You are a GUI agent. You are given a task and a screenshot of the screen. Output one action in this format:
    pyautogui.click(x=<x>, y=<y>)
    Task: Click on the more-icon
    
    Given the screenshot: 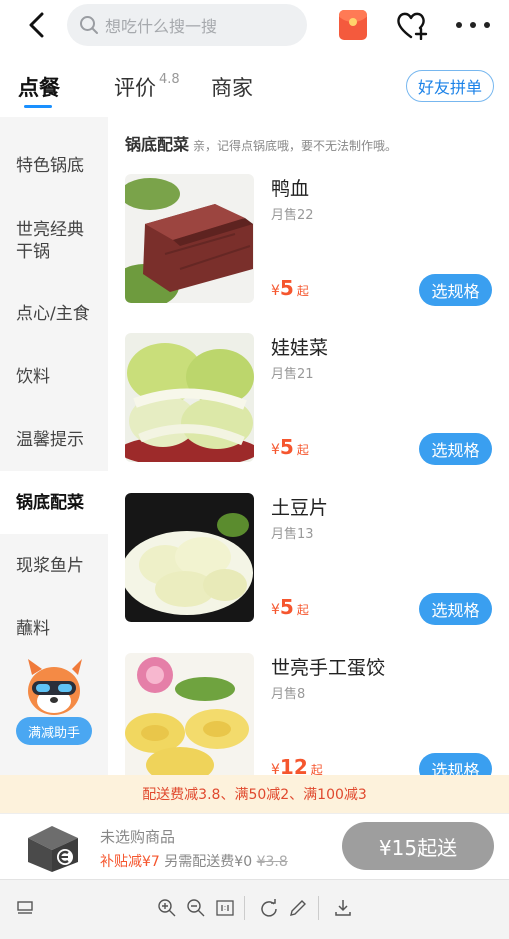 What is the action you would take?
    pyautogui.click(x=473, y=25)
    